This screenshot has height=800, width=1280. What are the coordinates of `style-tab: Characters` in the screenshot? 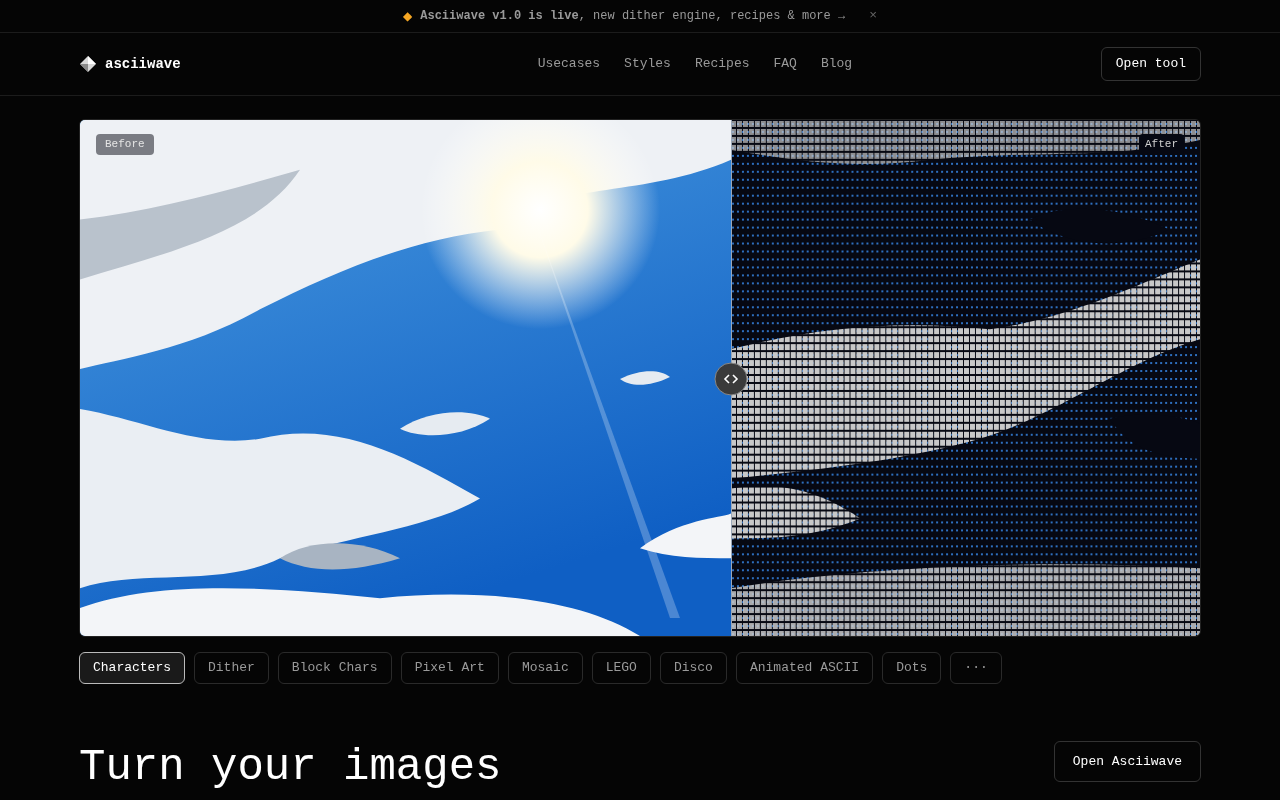 It's located at (132, 668).